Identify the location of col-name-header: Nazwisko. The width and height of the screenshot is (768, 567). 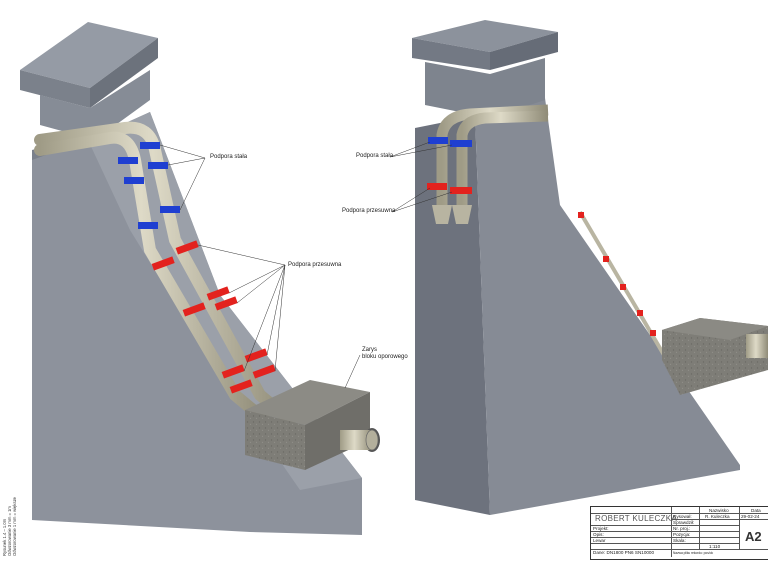
(719, 510).